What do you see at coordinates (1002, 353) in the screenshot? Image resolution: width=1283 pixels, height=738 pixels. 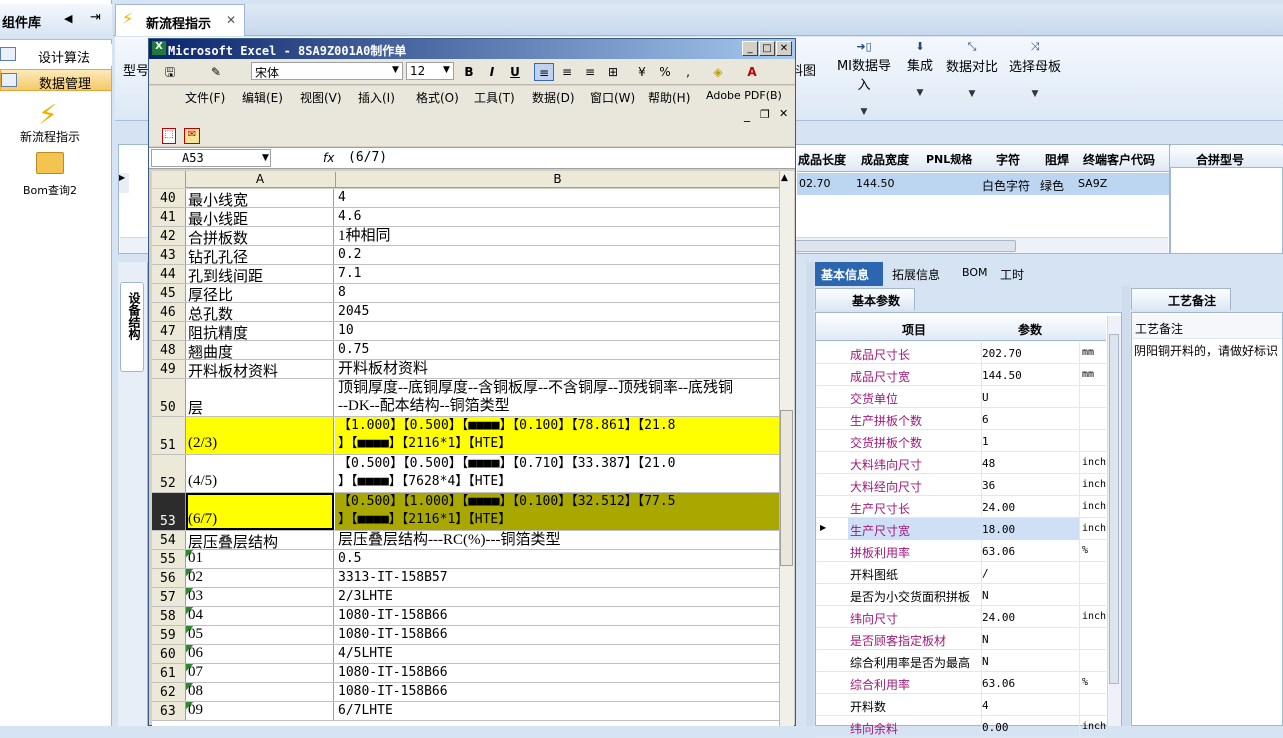 I see `param-value: 202.70` at bounding box center [1002, 353].